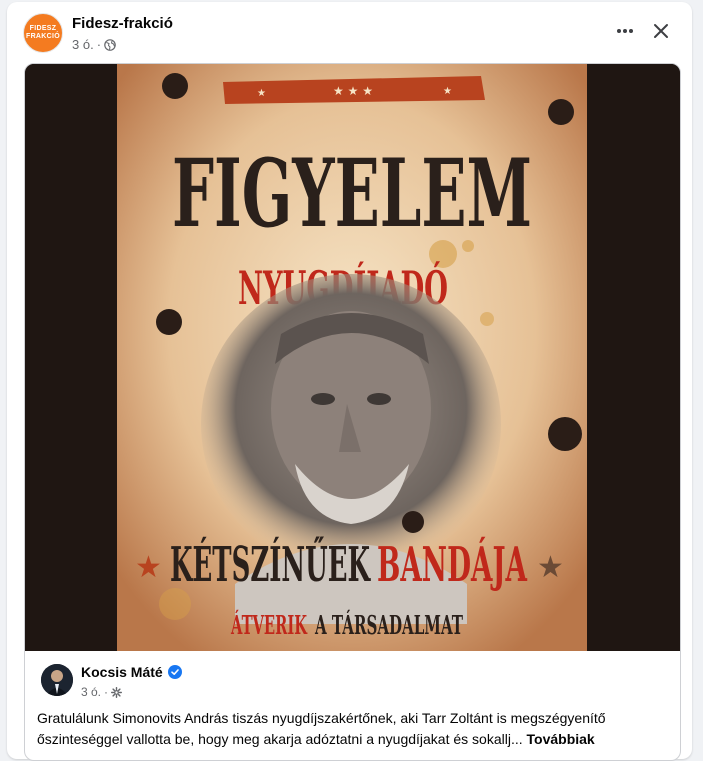 The image size is (703, 761). What do you see at coordinates (323, 399) in the screenshot?
I see `portrait-eye-left` at bounding box center [323, 399].